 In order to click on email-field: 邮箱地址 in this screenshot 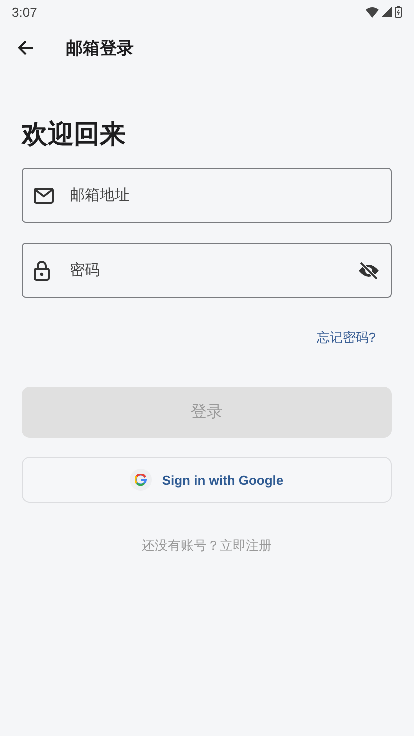, I will do `click(207, 195)`.